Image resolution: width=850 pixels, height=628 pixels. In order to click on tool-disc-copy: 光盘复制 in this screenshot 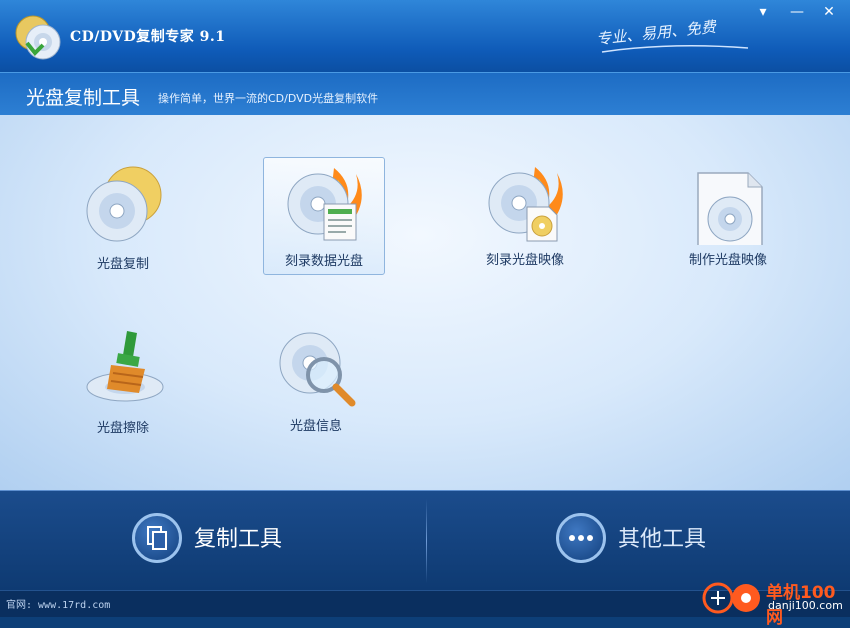, I will do `click(123, 215)`.